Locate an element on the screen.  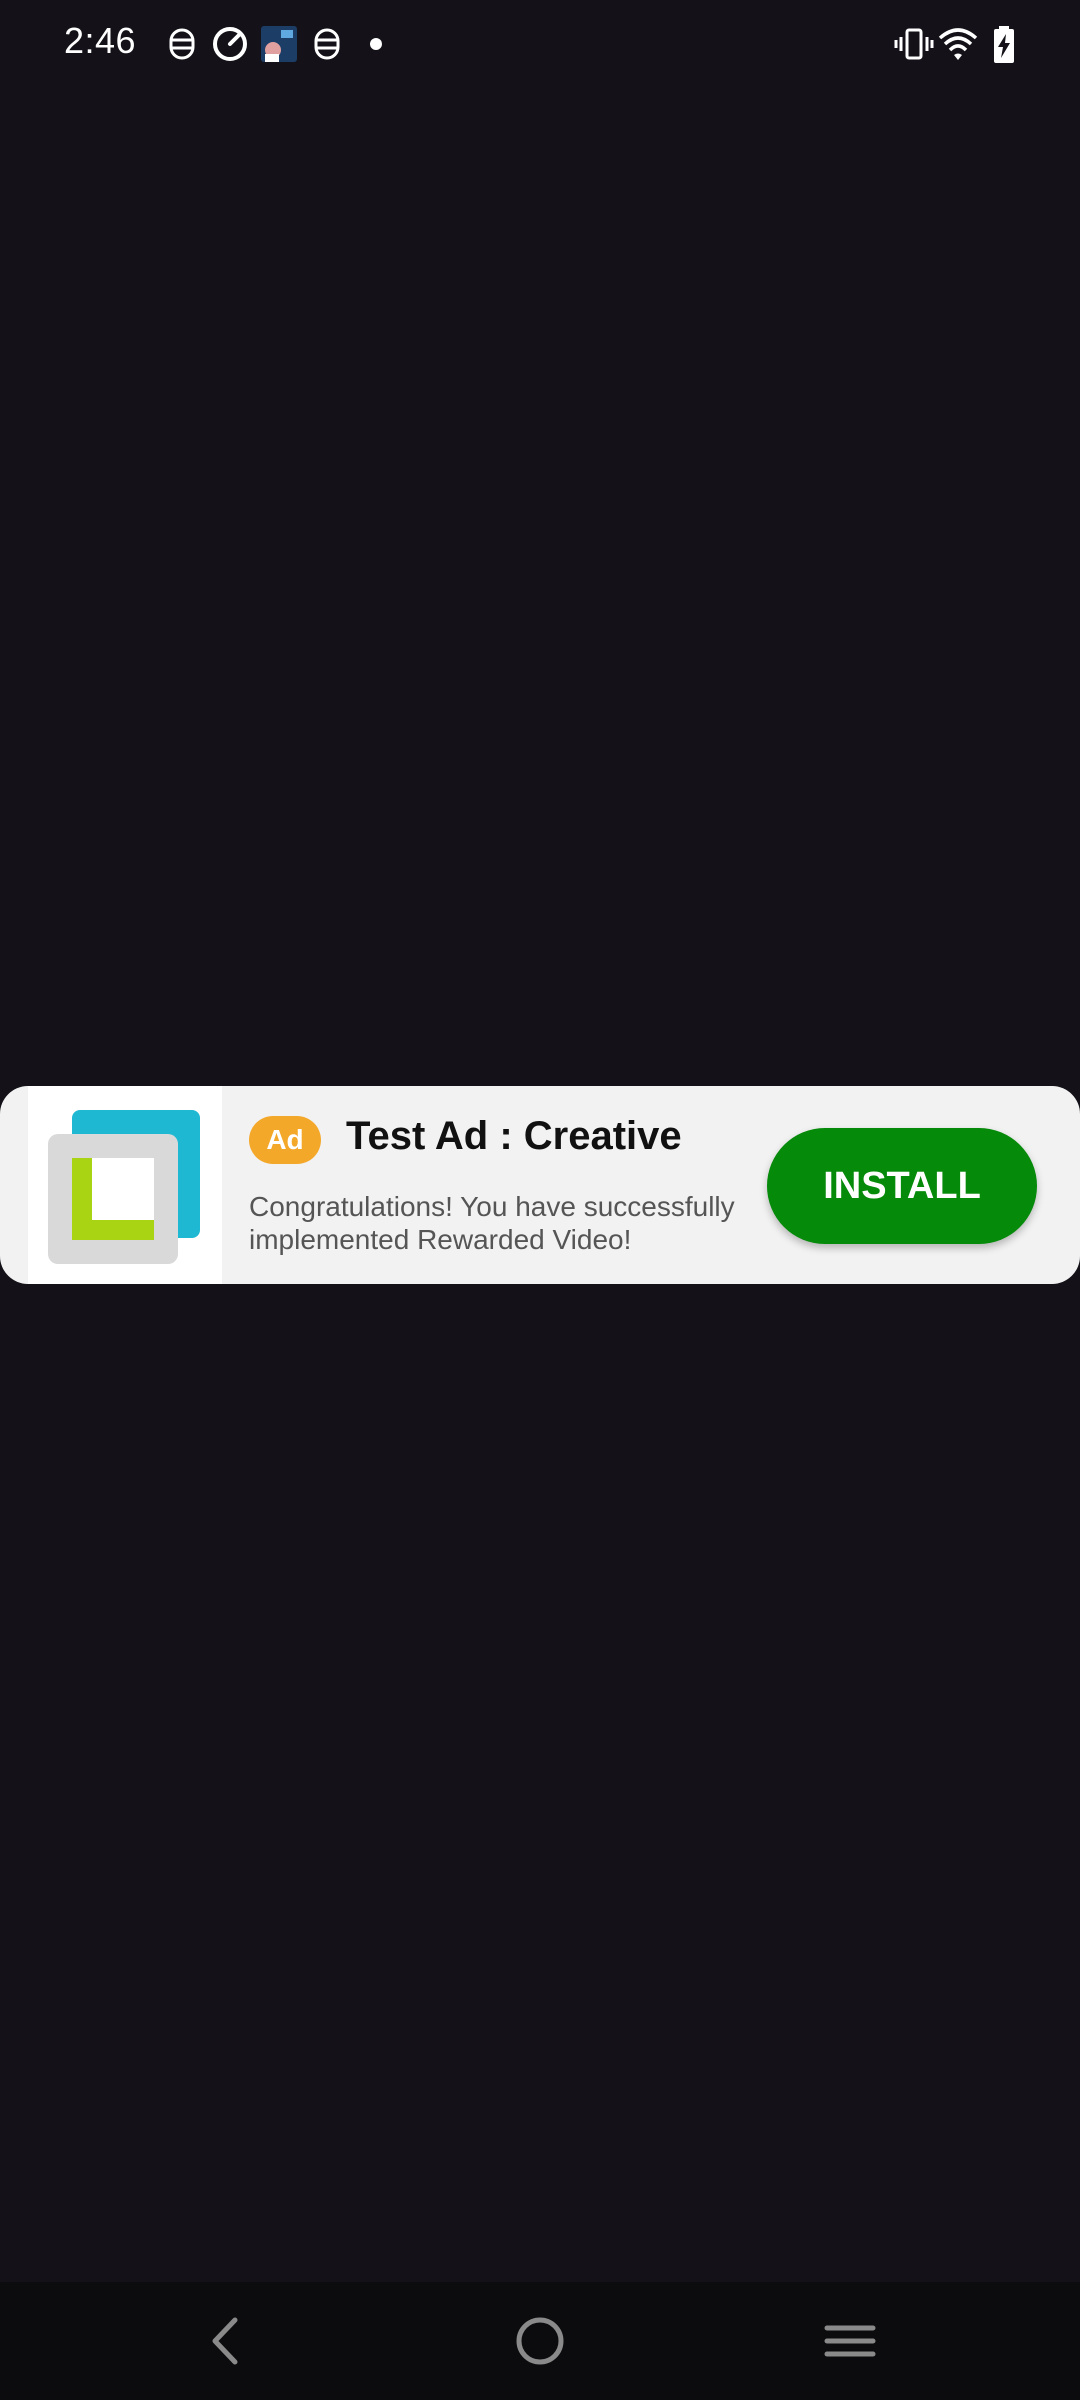
speedometer-icon is located at coordinates (230, 44).